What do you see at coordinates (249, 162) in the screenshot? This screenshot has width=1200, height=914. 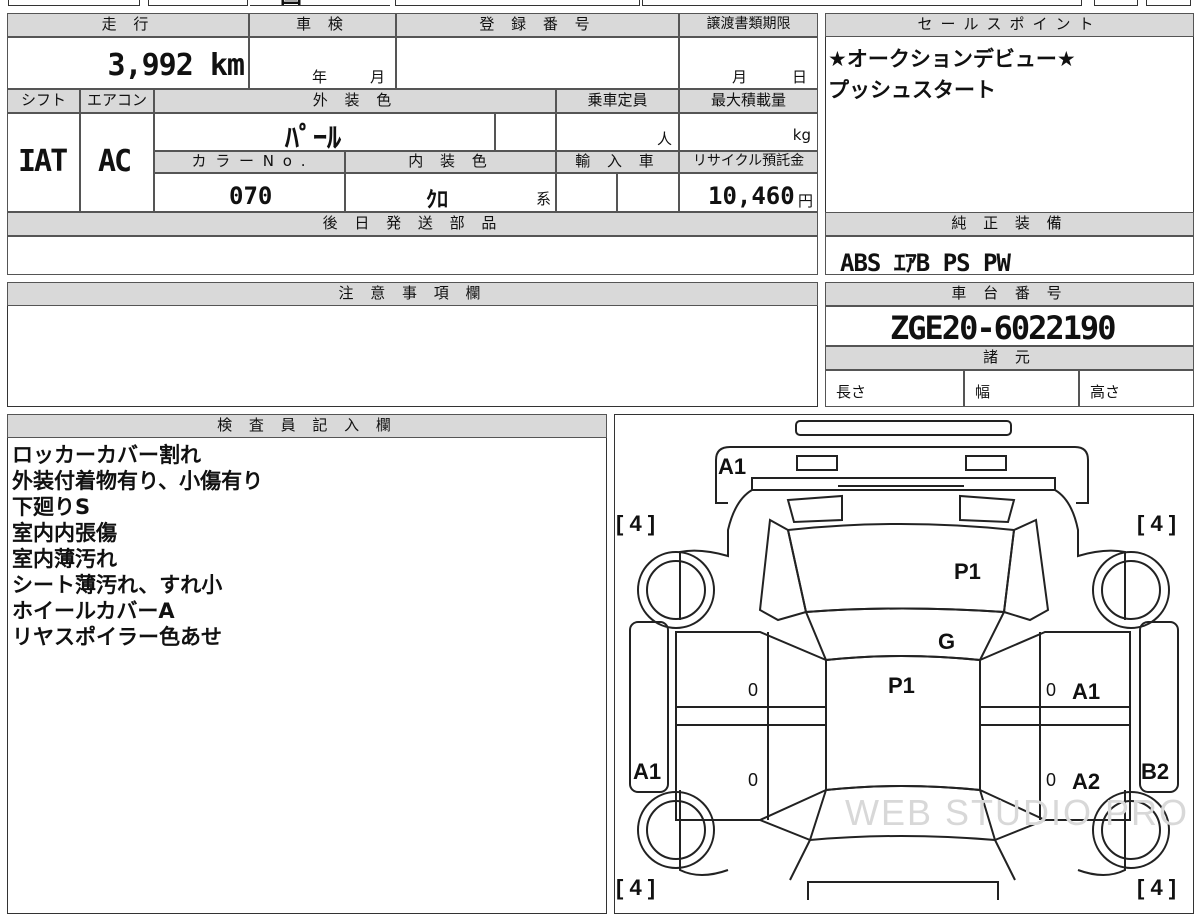 I see `color-no-header: カ ラ ー N o .` at bounding box center [249, 162].